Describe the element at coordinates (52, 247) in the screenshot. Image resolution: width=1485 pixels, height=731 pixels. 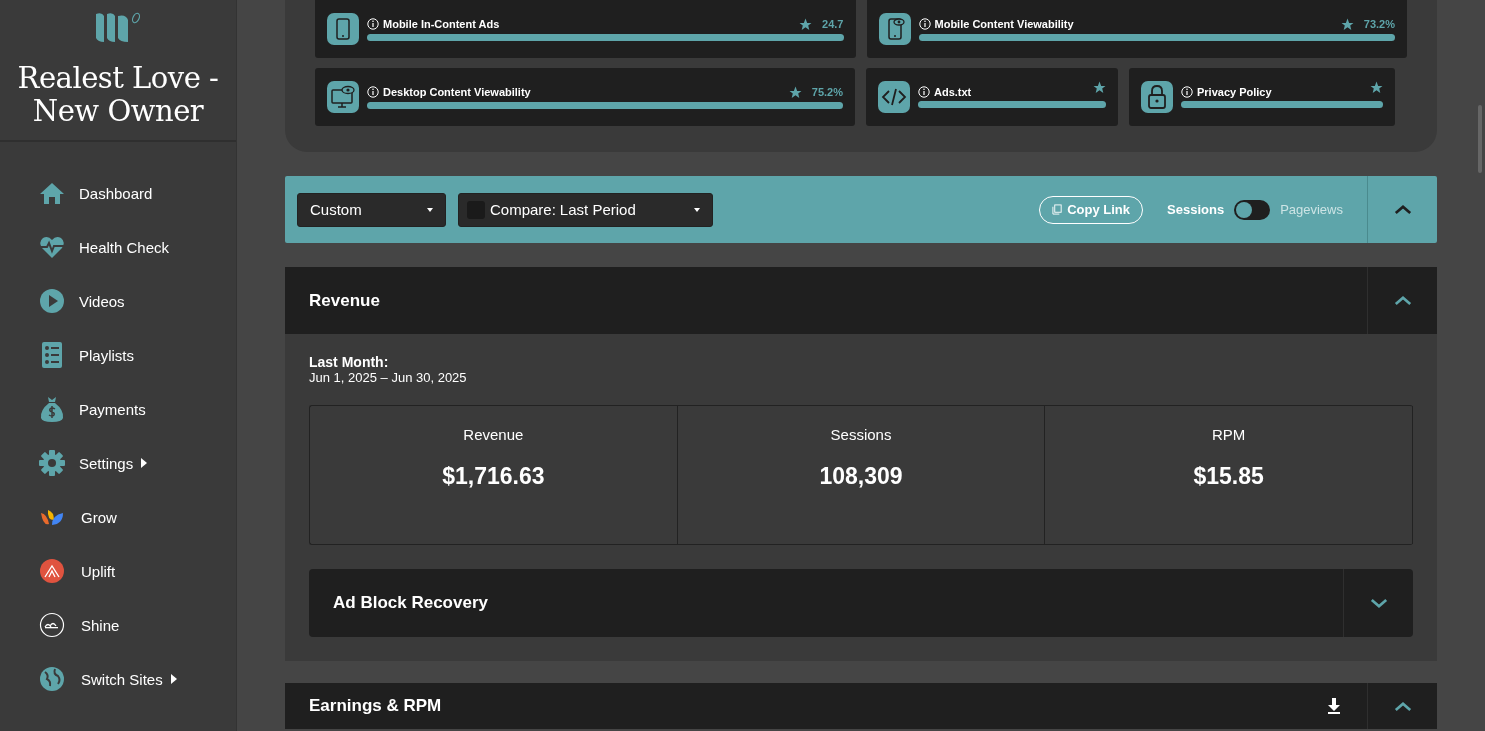
I see `heartbeat-icon` at that location.